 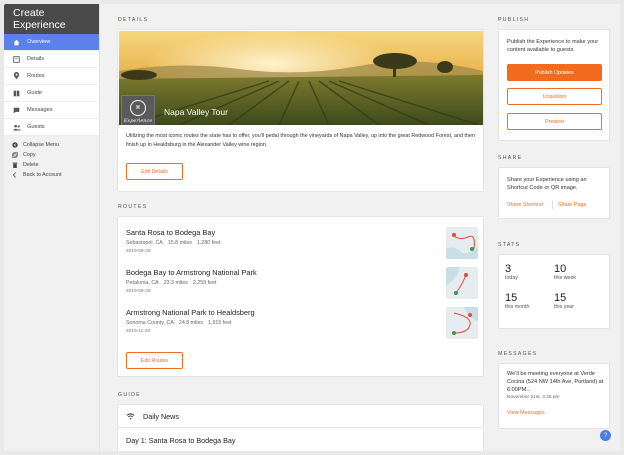 I want to click on sidebar-item-guests: Guests, so click(x=51, y=127).